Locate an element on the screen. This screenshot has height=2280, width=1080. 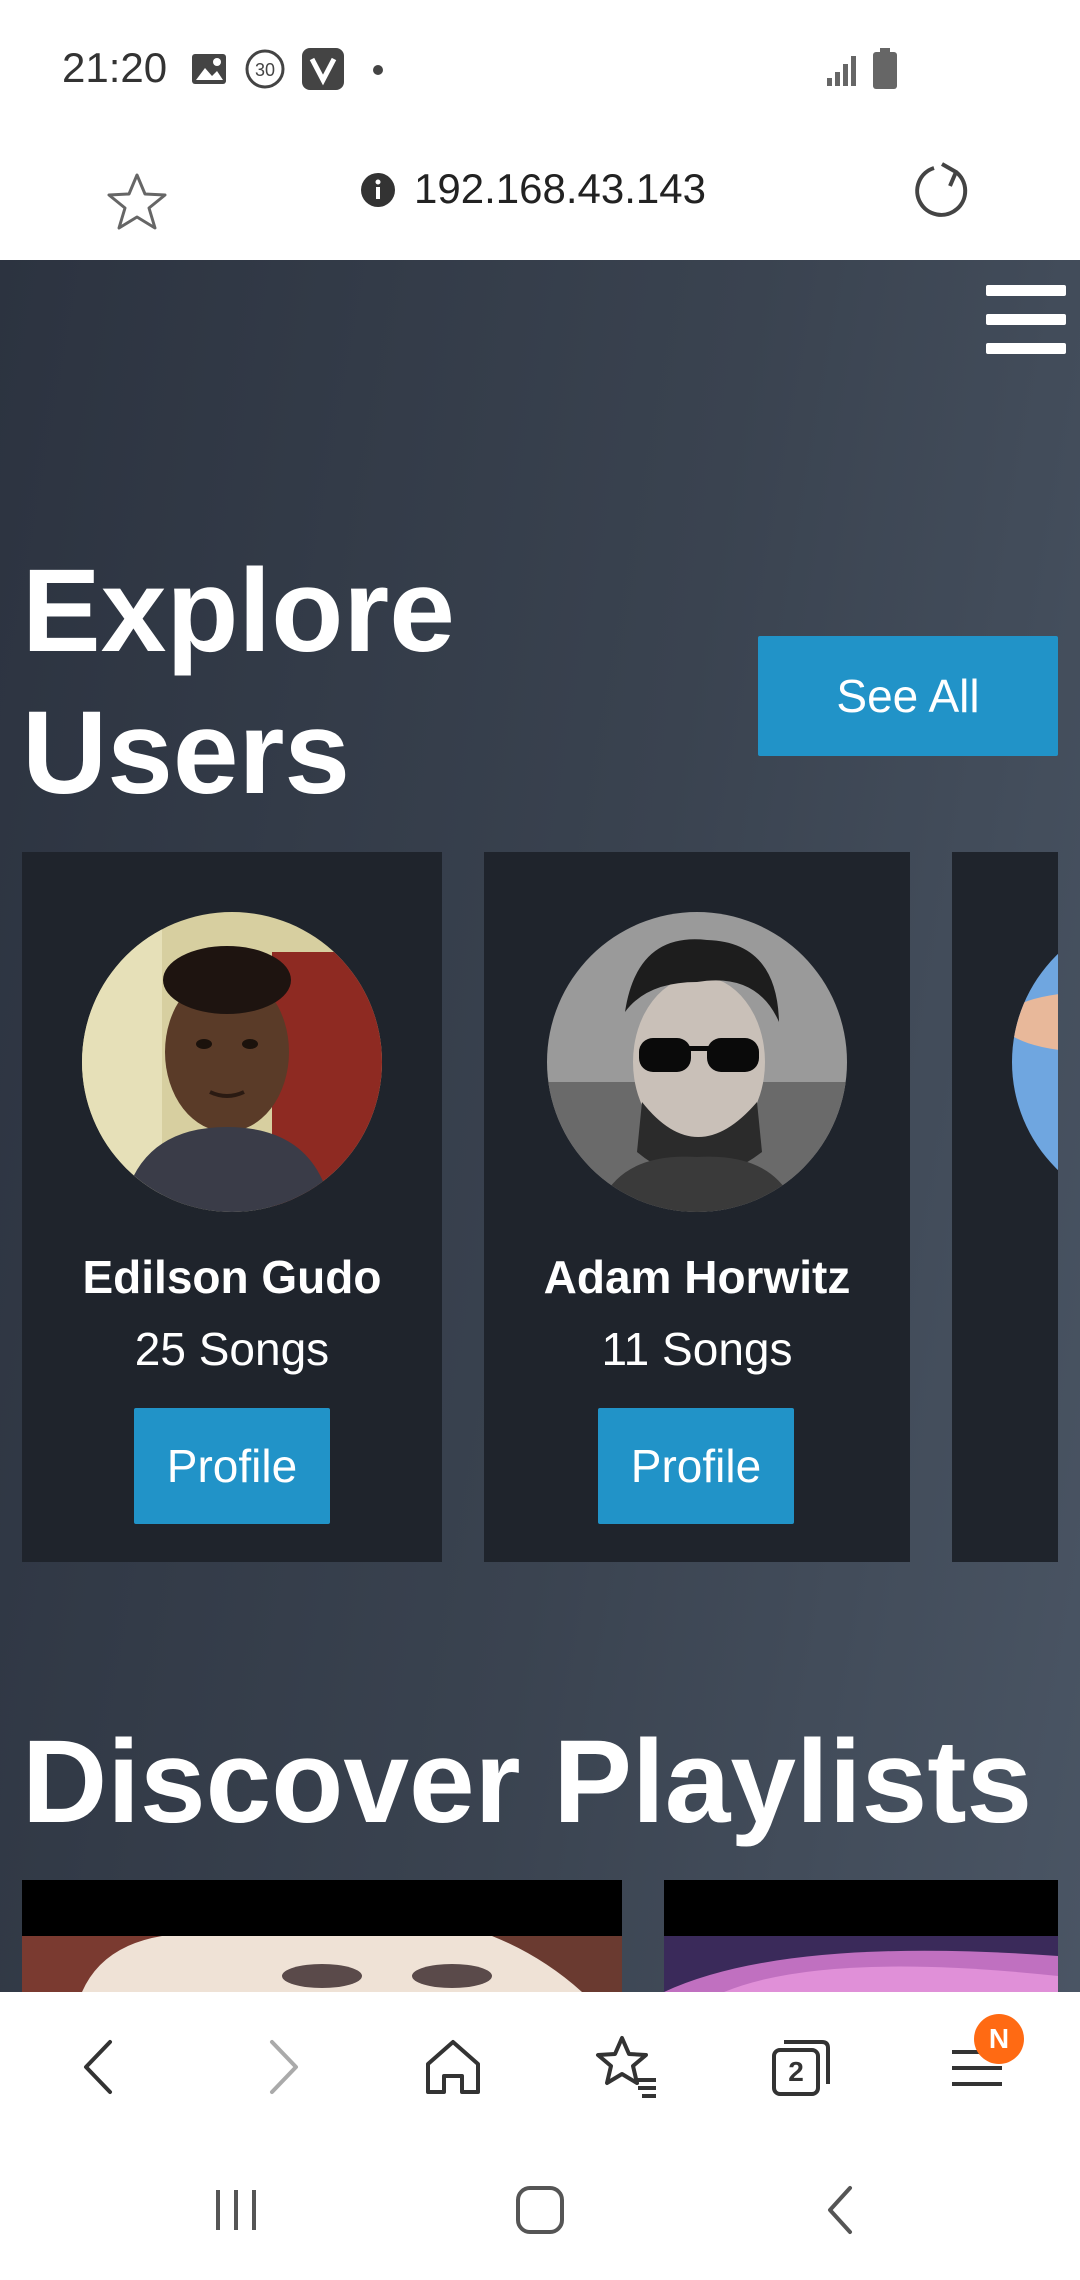
url-text: 192.168.43.143 is located at coordinates (560, 189).